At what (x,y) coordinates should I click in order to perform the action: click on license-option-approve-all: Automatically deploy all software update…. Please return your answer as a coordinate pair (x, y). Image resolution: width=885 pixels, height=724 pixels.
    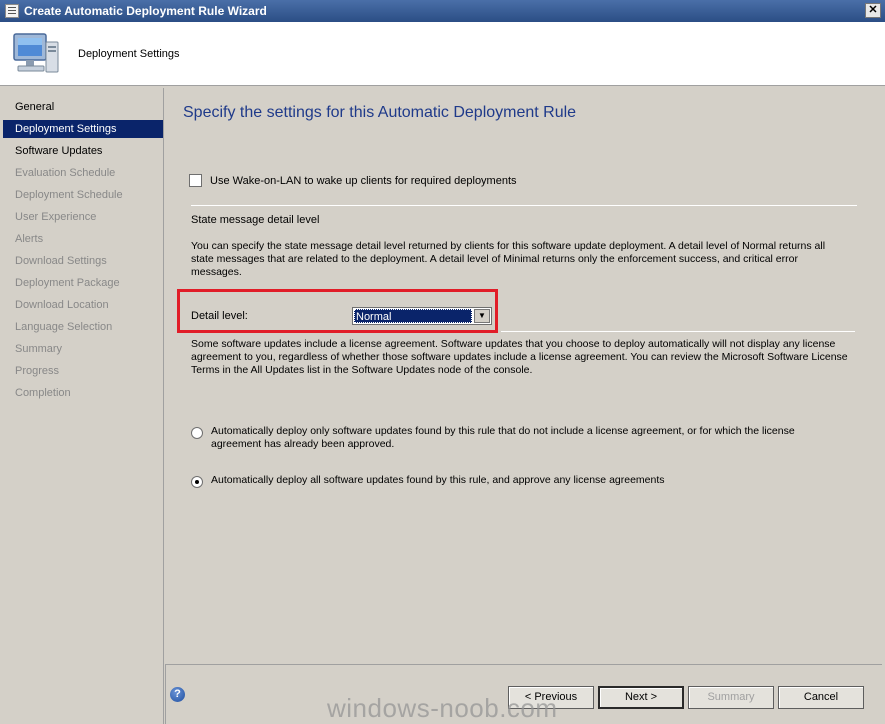
    Looking at the image, I should click on (506, 481).